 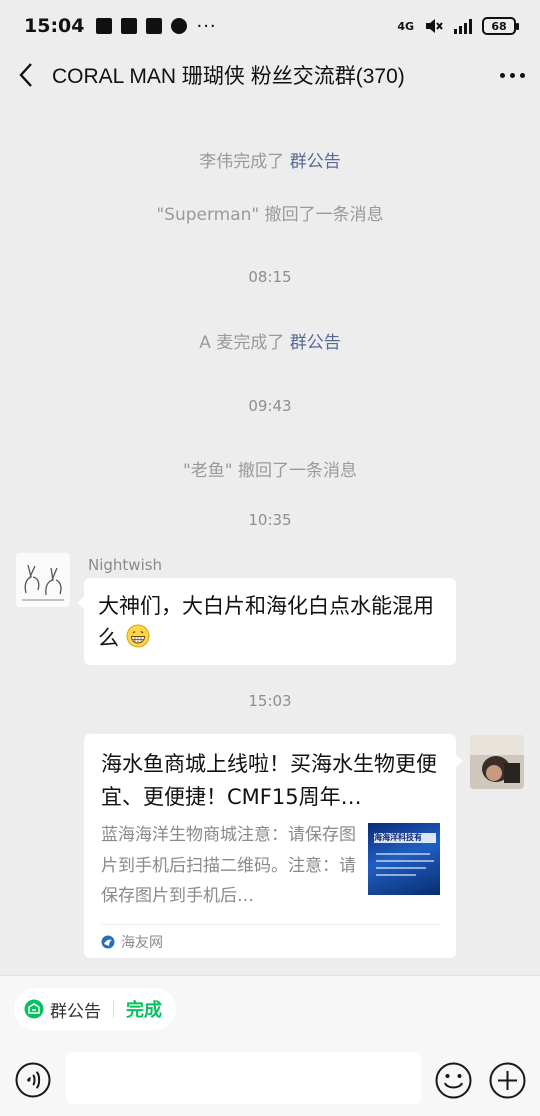 I want to click on payment-notification-icon, so click(x=129, y=26).